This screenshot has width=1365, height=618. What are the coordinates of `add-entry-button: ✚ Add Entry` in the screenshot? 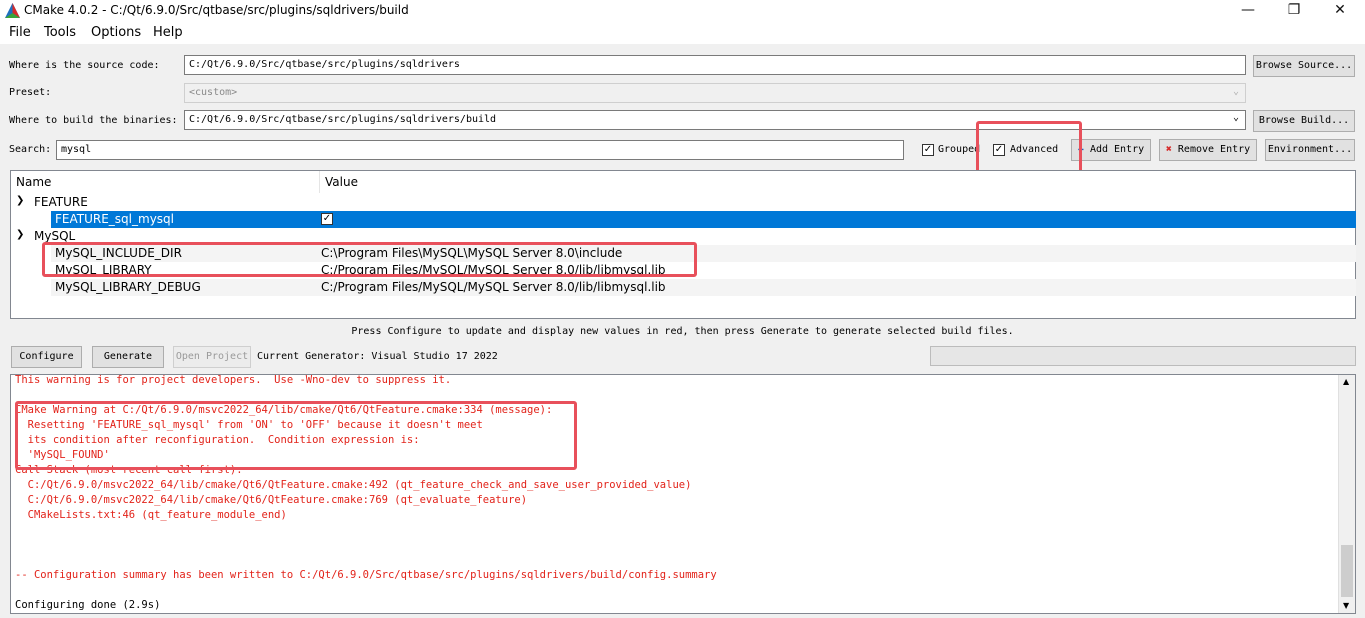 It's located at (1111, 150).